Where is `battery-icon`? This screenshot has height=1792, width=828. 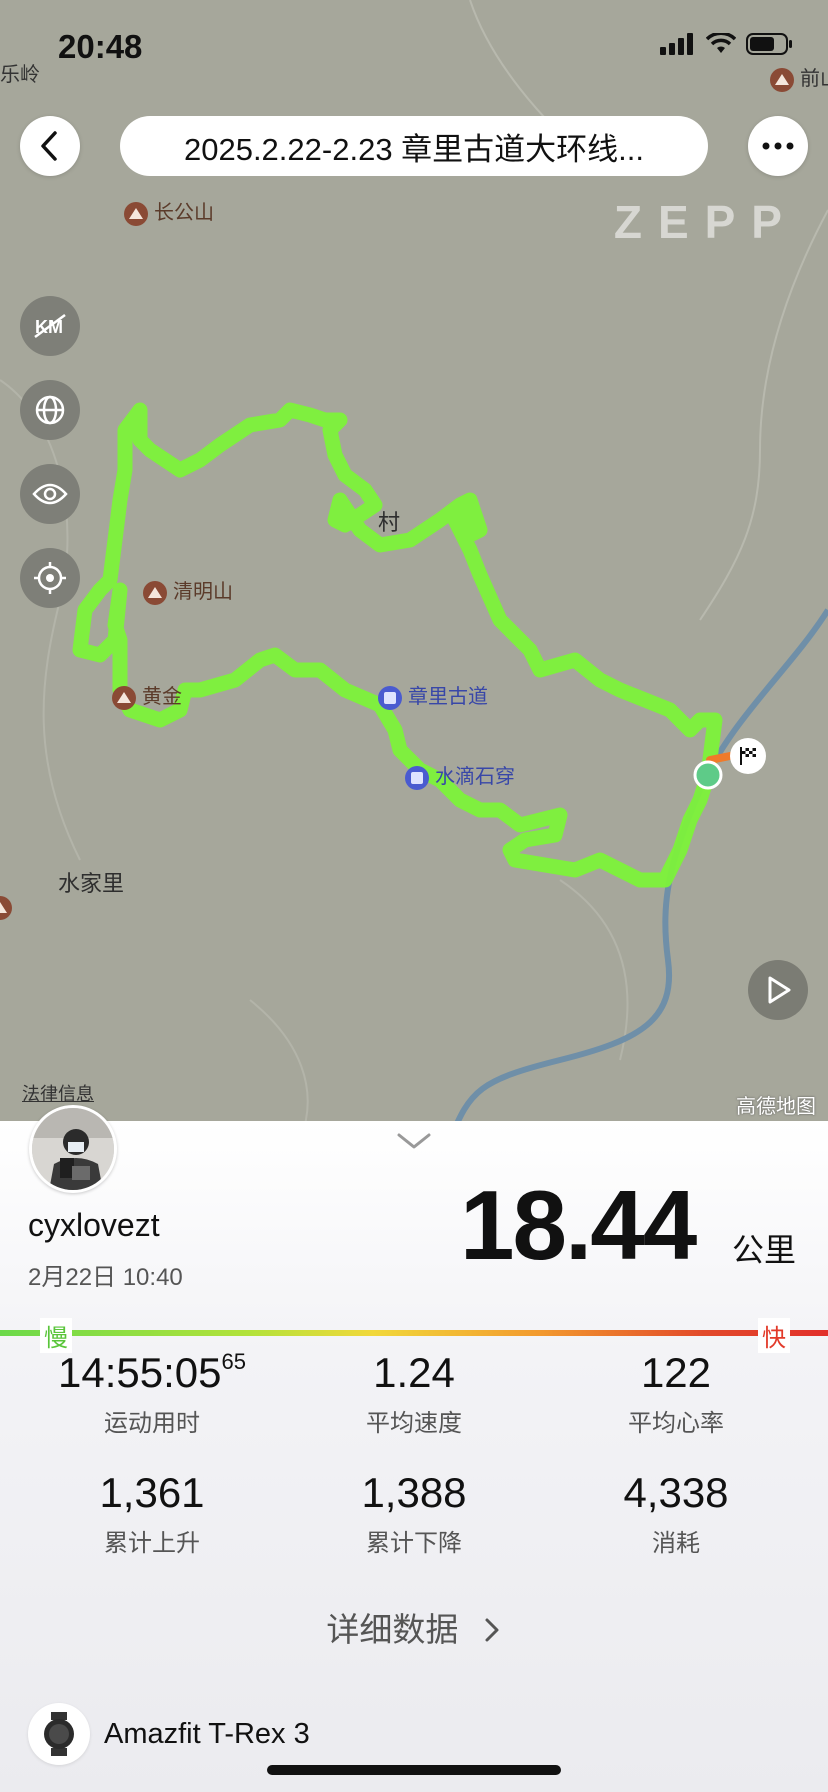
battery-icon is located at coordinates (769, 44).